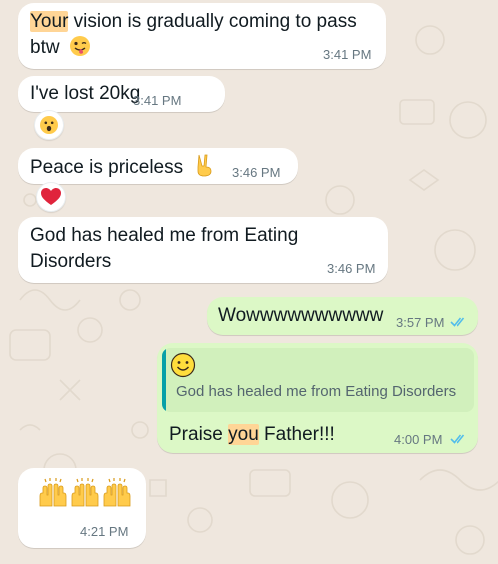  What do you see at coordinates (104, 531) in the screenshot?
I see `message-timestamp: 4:21 PM` at bounding box center [104, 531].